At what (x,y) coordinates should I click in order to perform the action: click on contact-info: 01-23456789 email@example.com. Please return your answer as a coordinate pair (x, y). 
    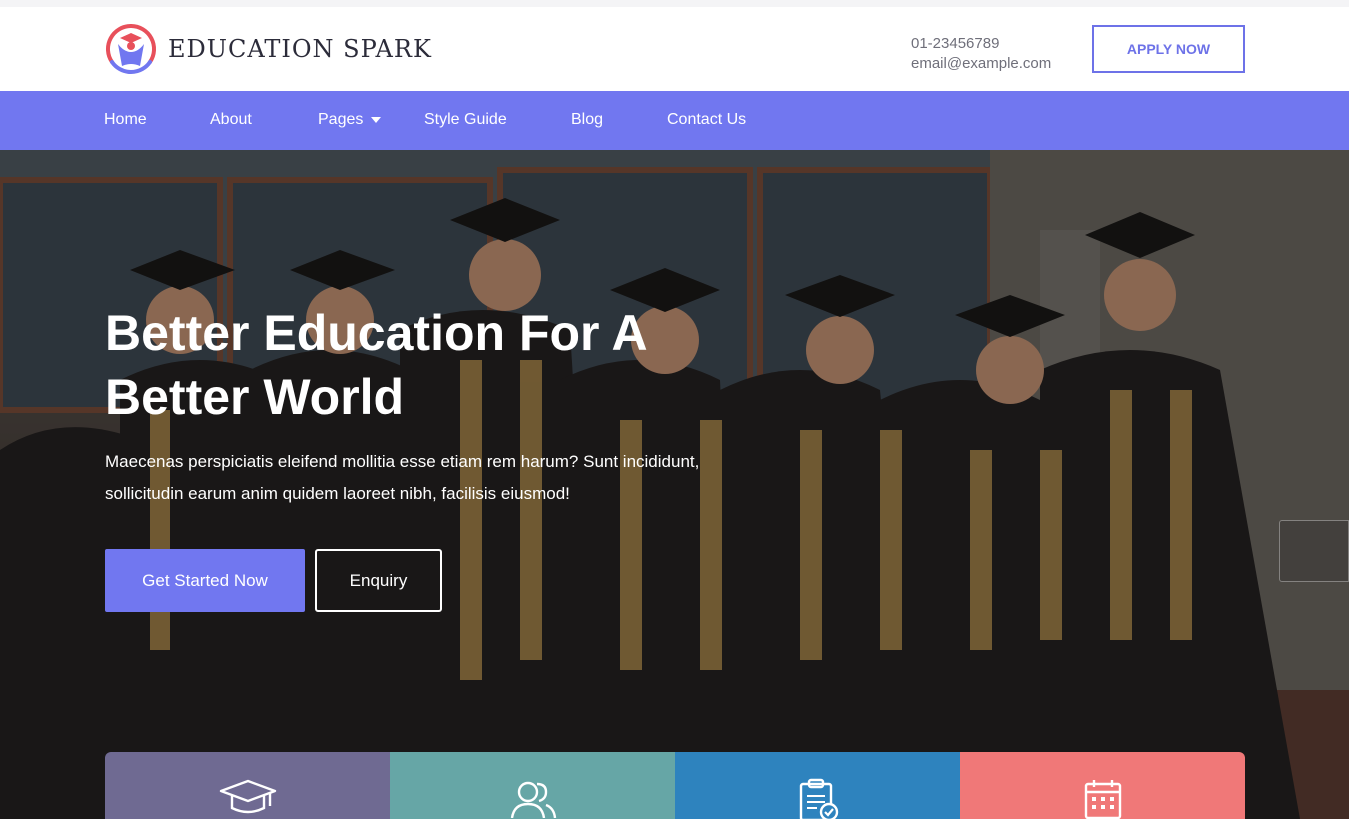
    Looking at the image, I should click on (981, 54).